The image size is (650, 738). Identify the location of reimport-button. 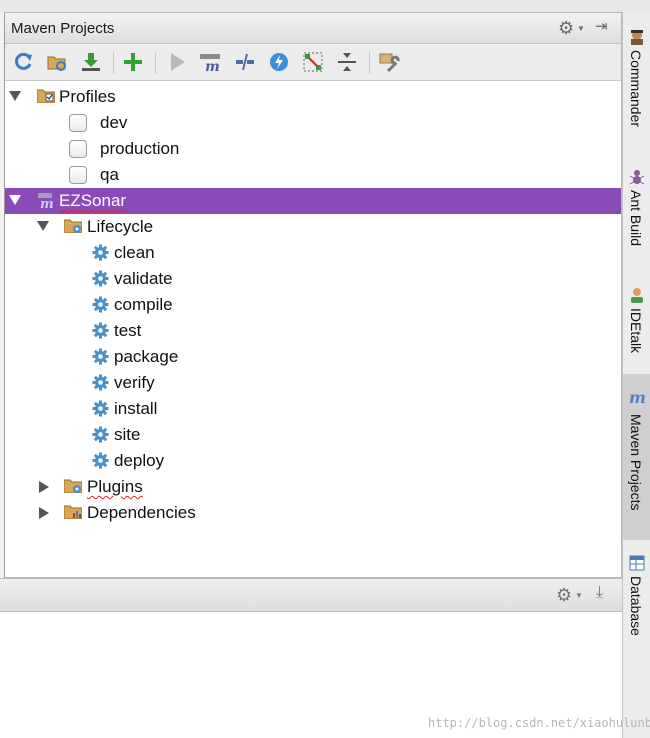
(23, 62).